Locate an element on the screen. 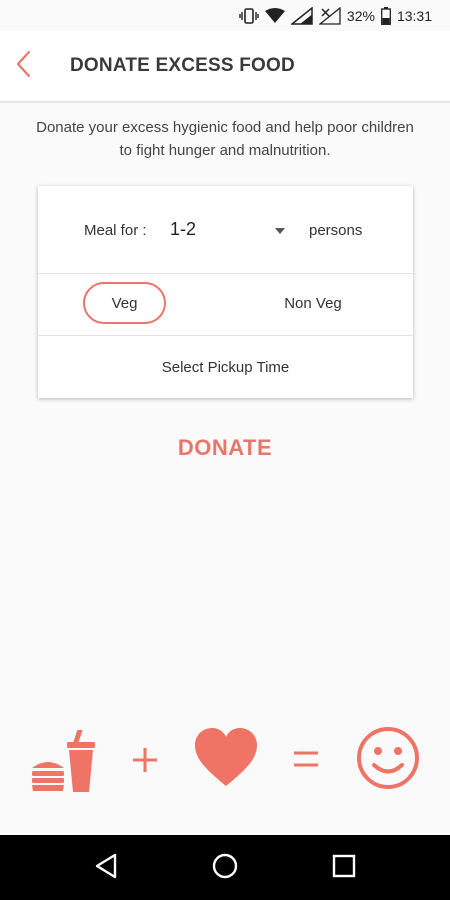 The height and width of the screenshot is (900, 450). persons-label: persons is located at coordinates (336, 230).